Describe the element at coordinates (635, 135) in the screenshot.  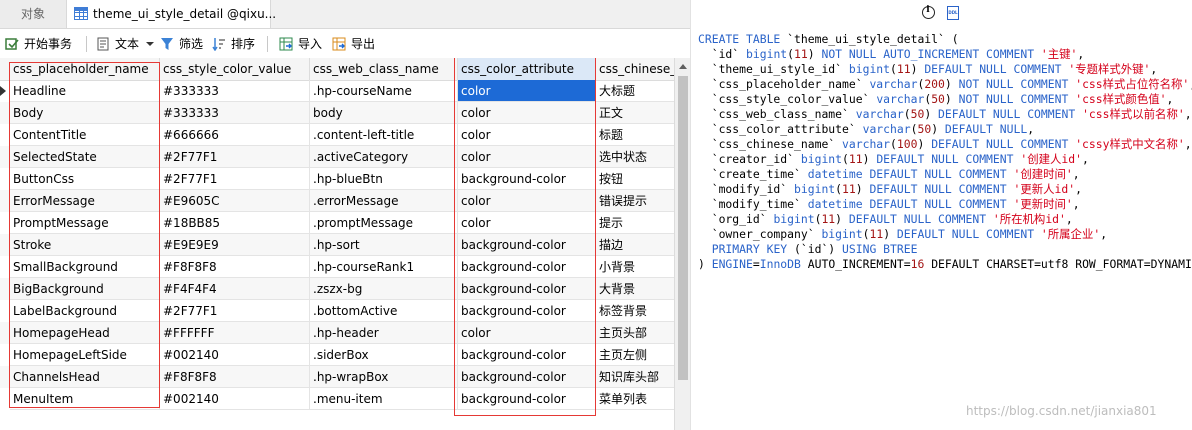
I see `cell-chinese-name: 标题` at that location.